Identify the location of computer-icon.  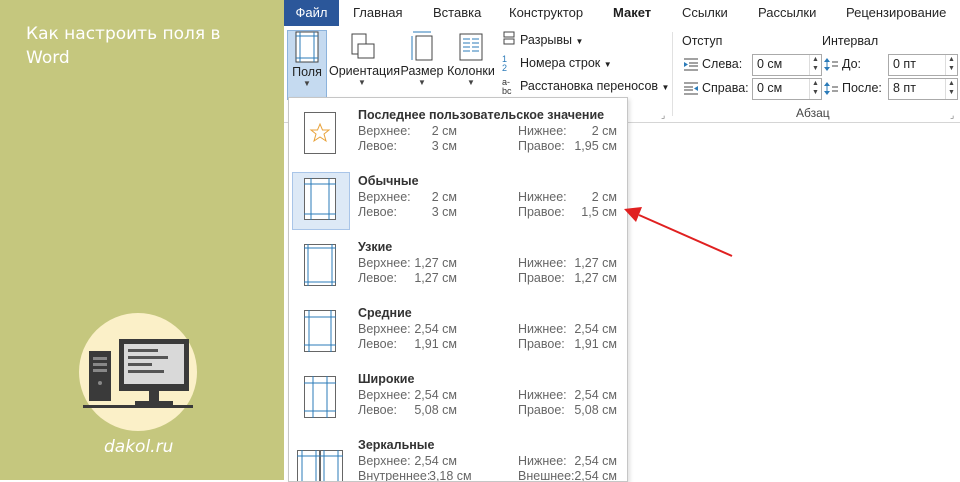
(138, 372).